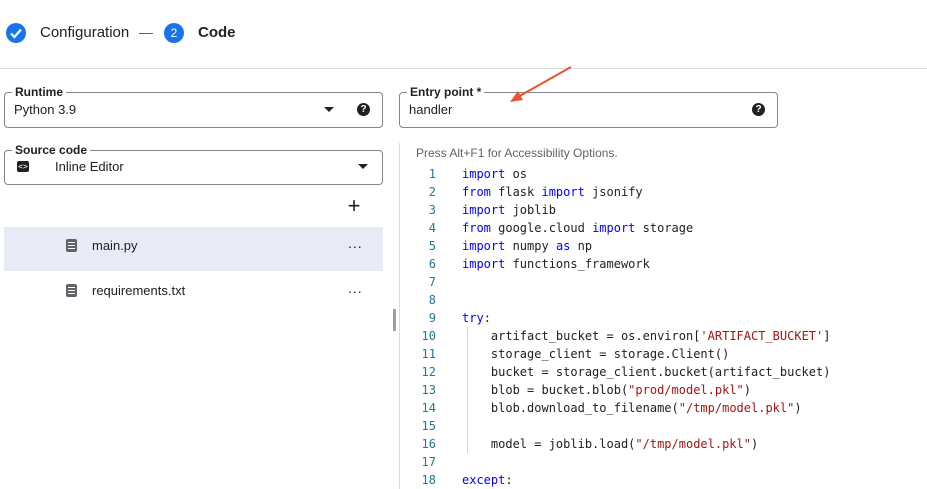 Image resolution: width=927 pixels, height=489 pixels. I want to click on panel-resize-handle, so click(394, 320).